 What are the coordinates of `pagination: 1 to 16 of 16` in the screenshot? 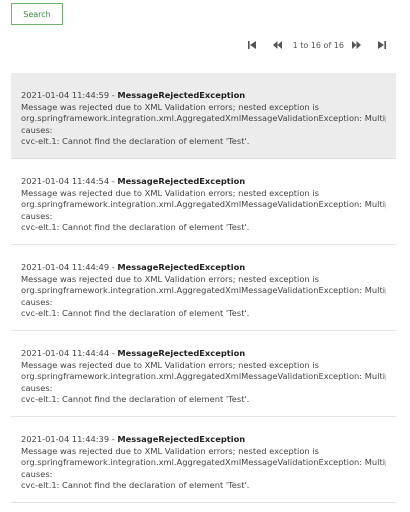 It's located at (316, 45).